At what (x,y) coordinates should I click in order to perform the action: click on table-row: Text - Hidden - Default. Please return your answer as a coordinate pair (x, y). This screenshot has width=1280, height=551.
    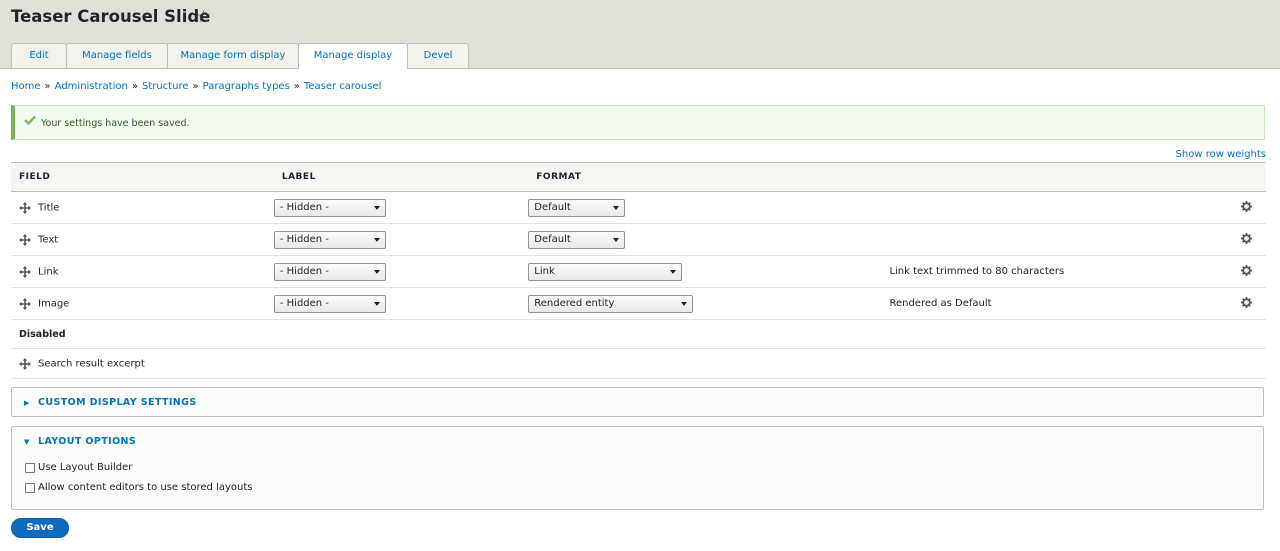
    Looking at the image, I should click on (638, 239).